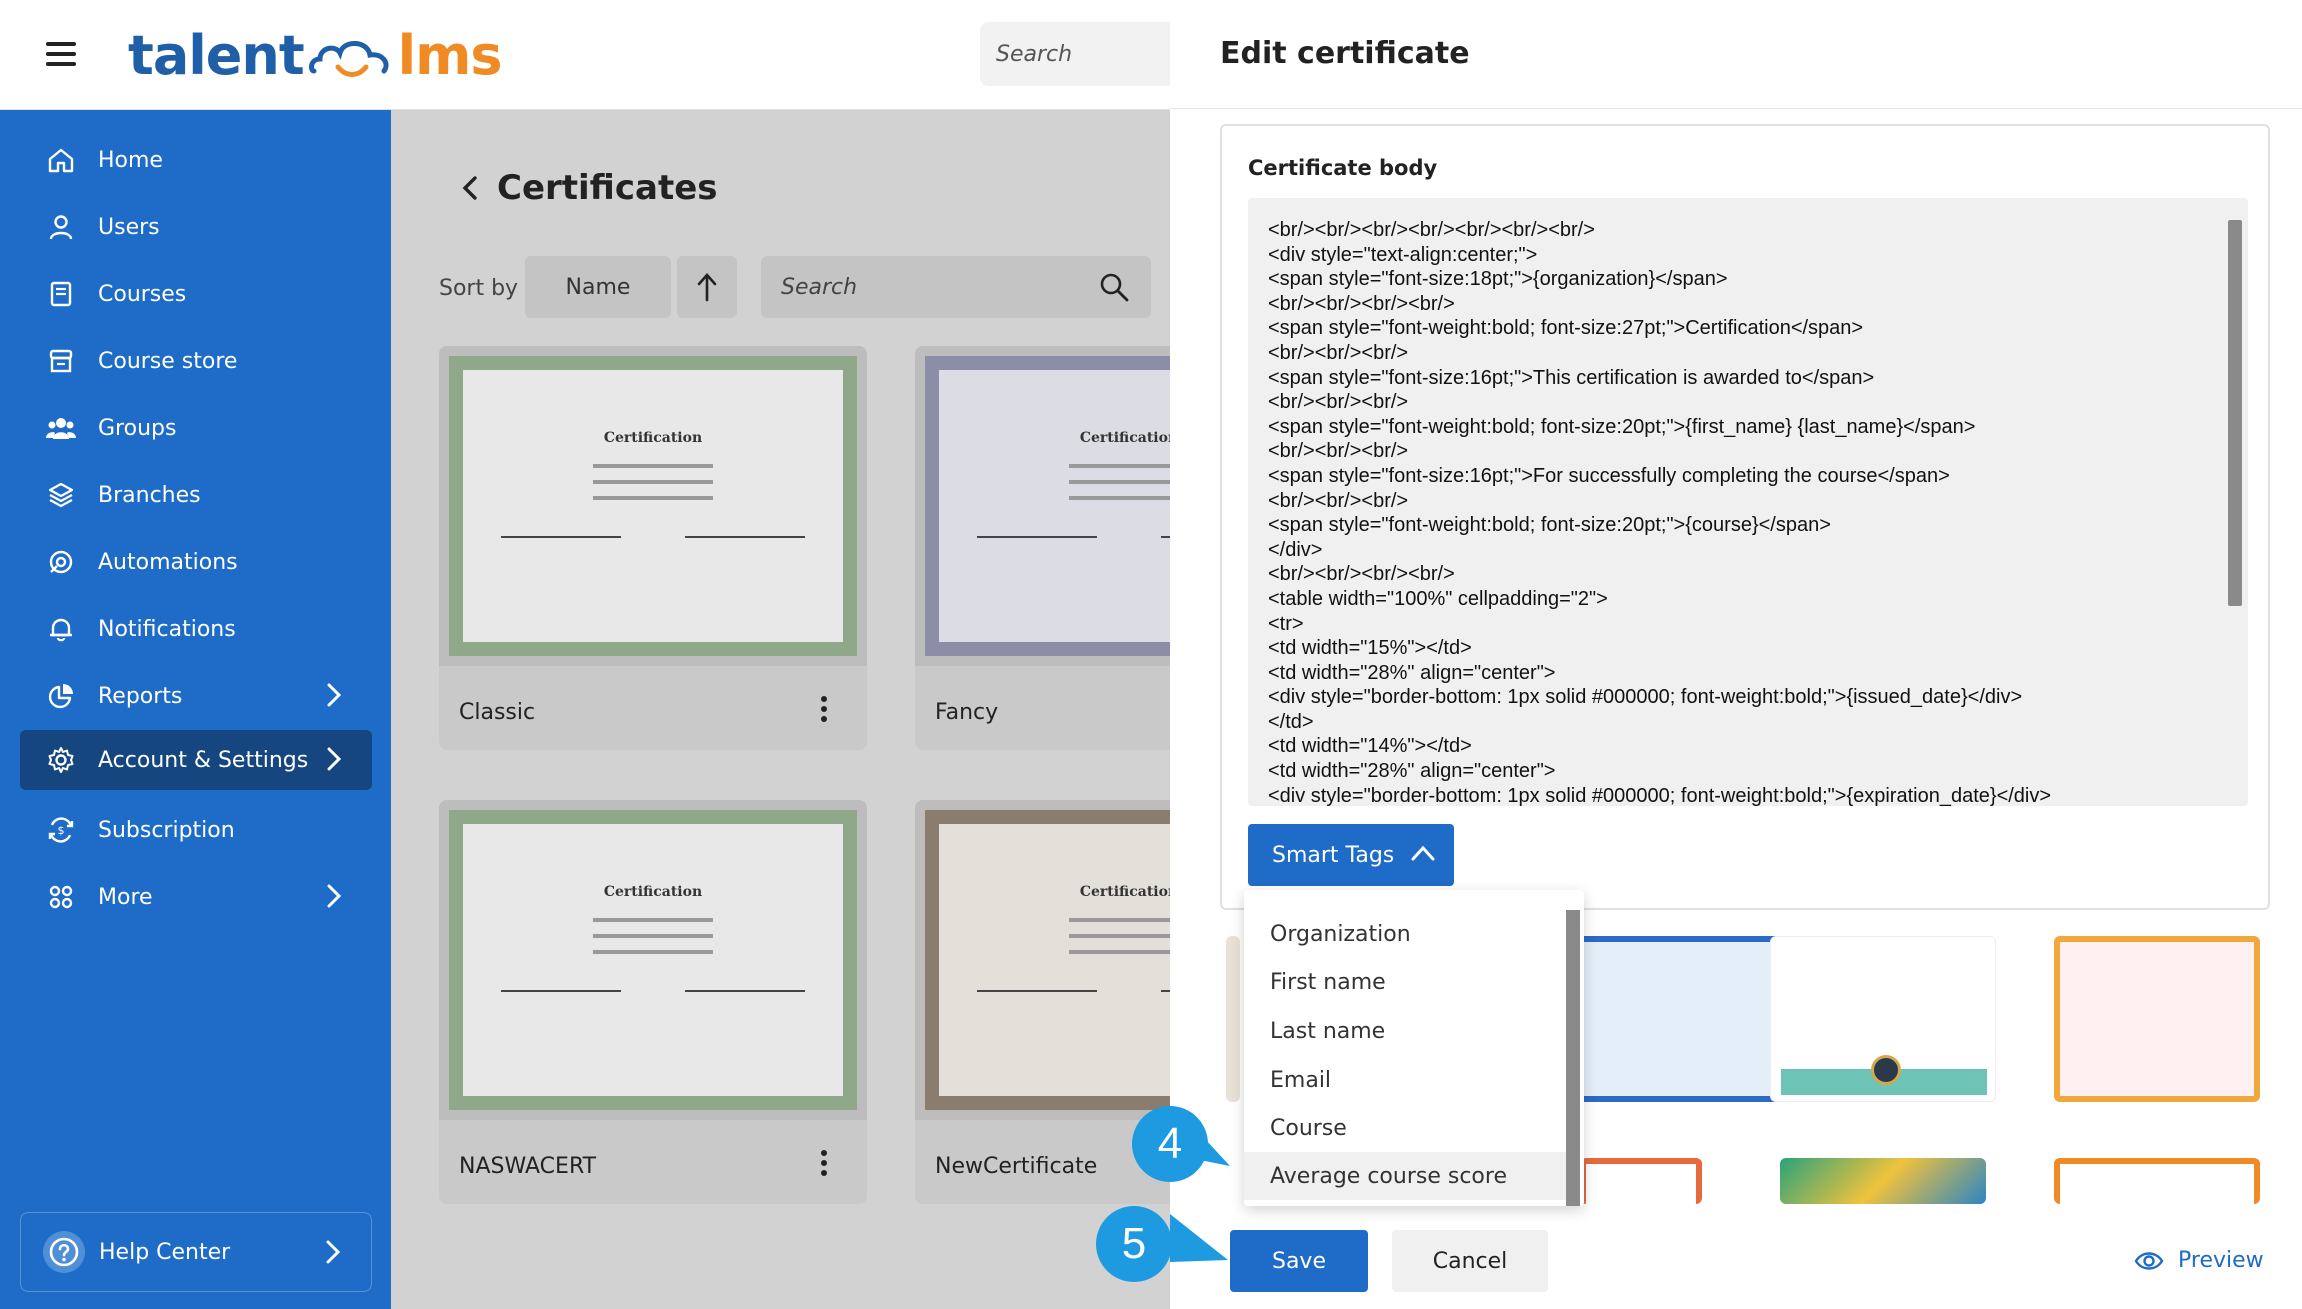 This screenshot has height=1309, width=2302. I want to click on sidebar-item-more: More, so click(196, 897).